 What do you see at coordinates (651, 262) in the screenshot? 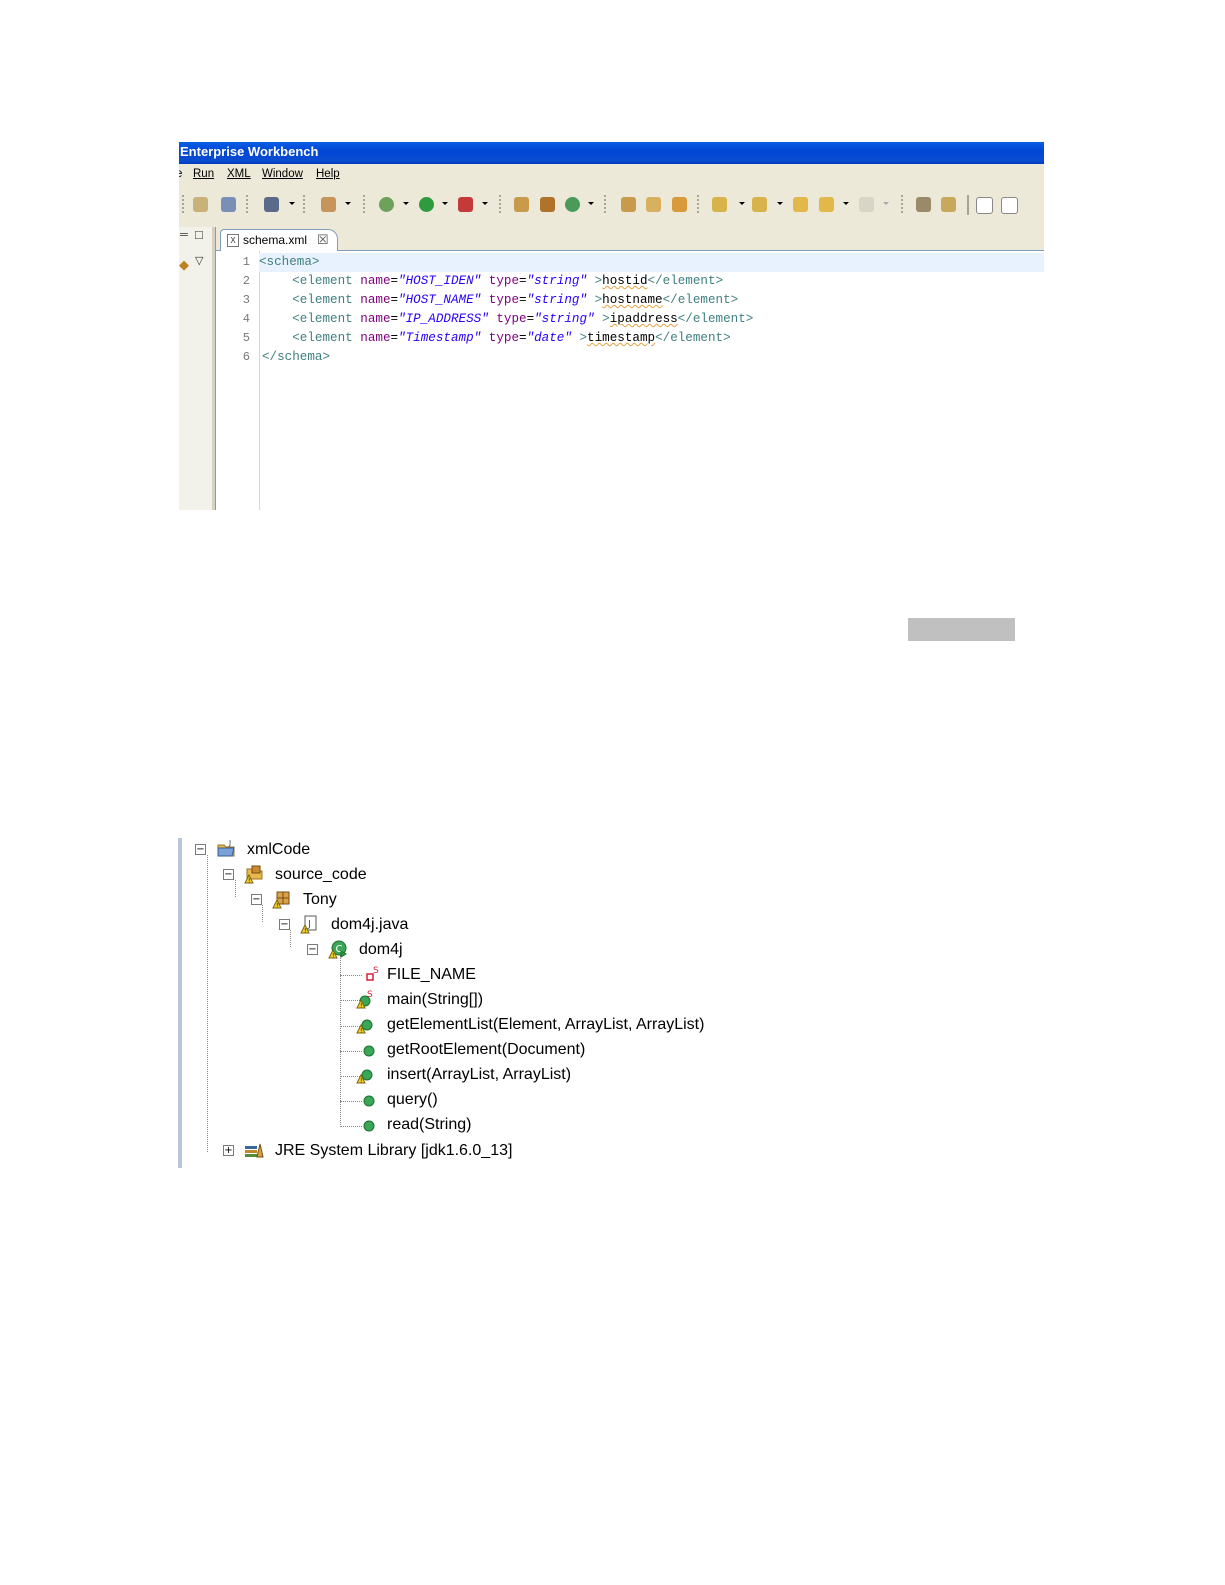
I see `code-line: <schema>` at bounding box center [651, 262].